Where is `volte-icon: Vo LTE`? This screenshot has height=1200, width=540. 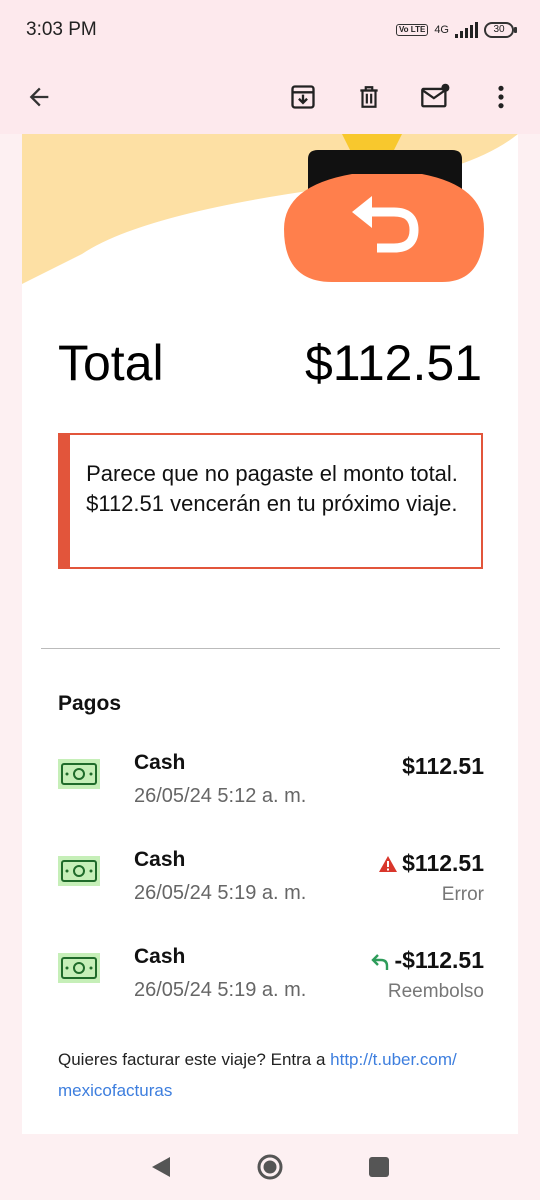 volte-icon: Vo LTE is located at coordinates (412, 30).